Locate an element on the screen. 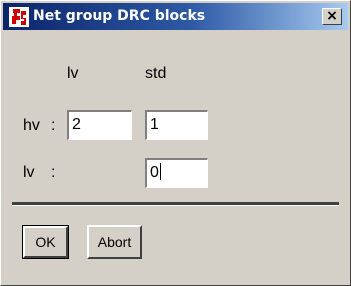 The height and width of the screenshot is (286, 351). close-icon: × is located at coordinates (332, 16).